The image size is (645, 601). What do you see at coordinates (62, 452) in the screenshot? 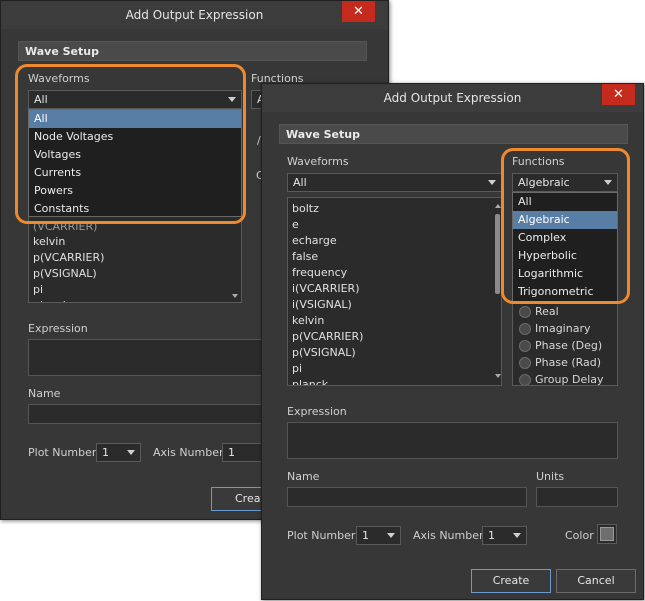
I see `back-plot-number-label: Plot Number` at bounding box center [62, 452].